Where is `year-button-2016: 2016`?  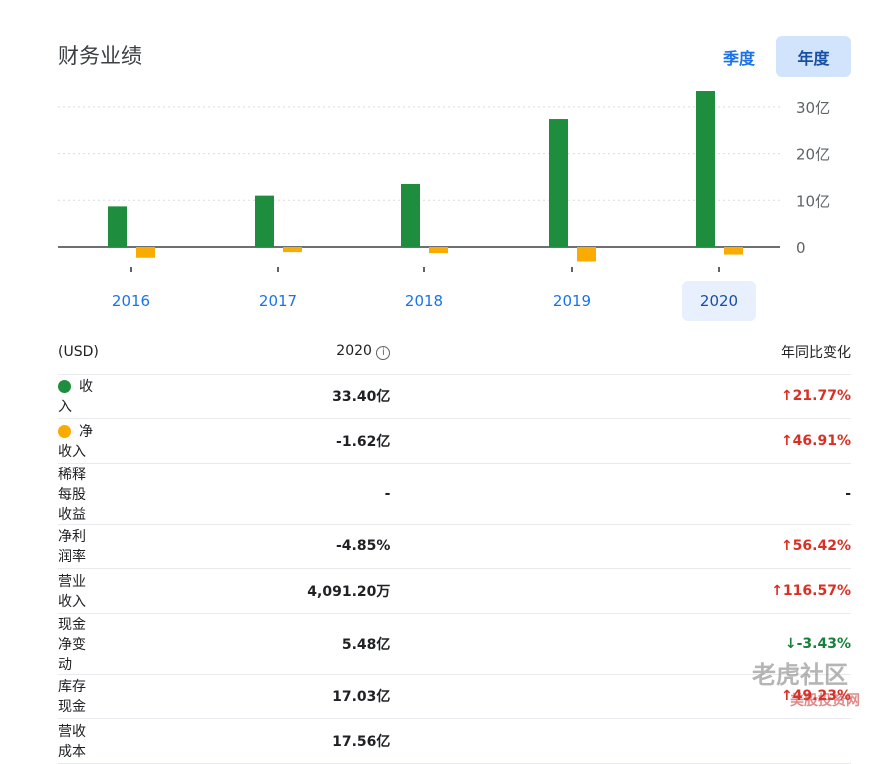 year-button-2016: 2016 is located at coordinates (131, 301).